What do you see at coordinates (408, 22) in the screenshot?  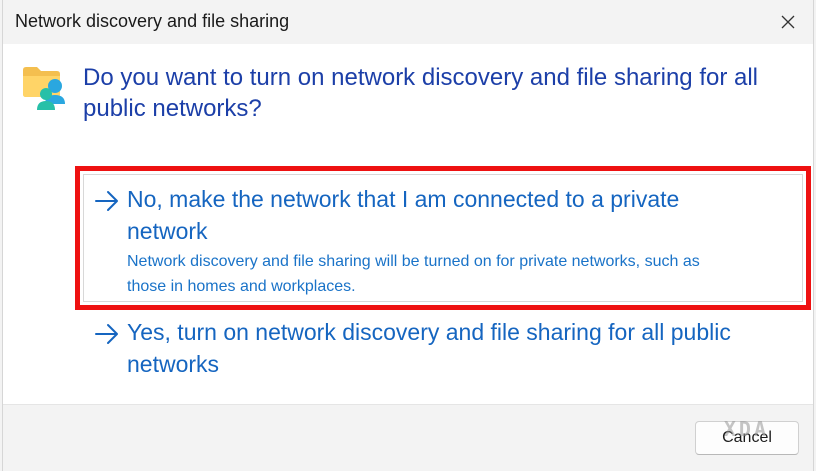 I see `title-bar: Network discovery and file sharing` at bounding box center [408, 22].